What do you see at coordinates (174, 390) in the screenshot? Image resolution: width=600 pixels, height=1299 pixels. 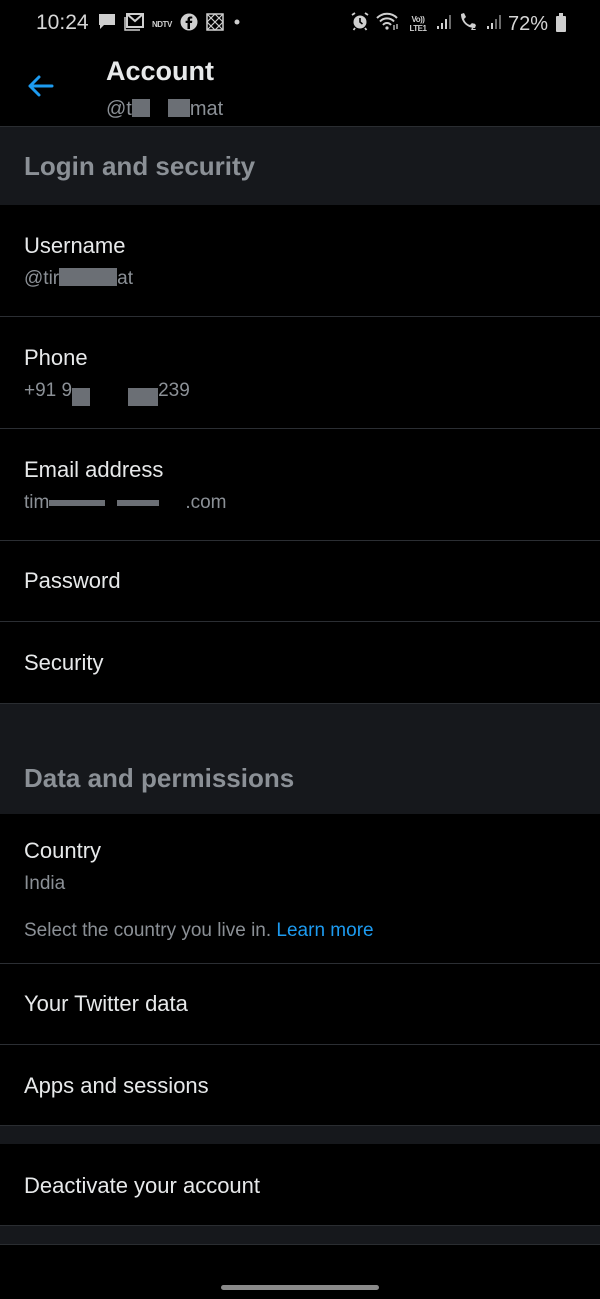 I see `value-suffix: 239` at bounding box center [174, 390].